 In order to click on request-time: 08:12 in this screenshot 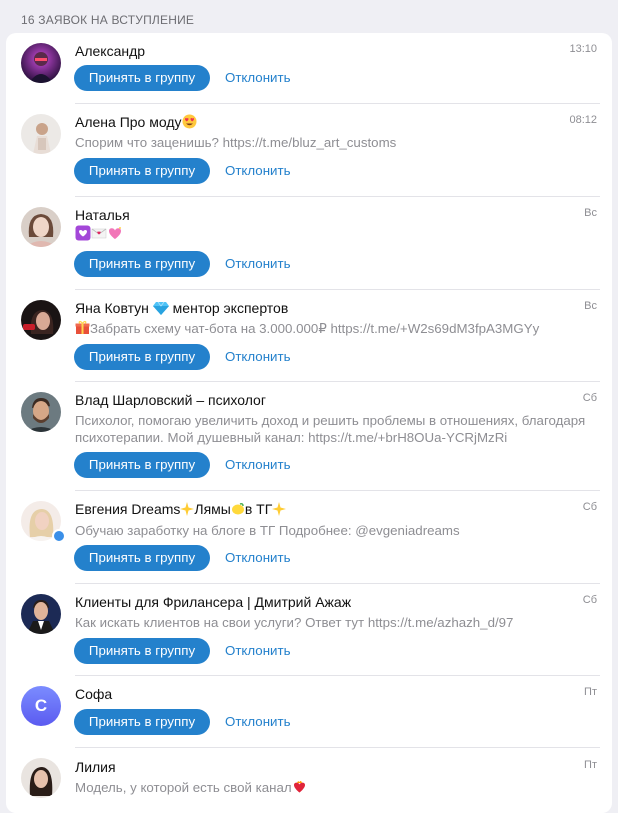, I will do `click(583, 120)`.